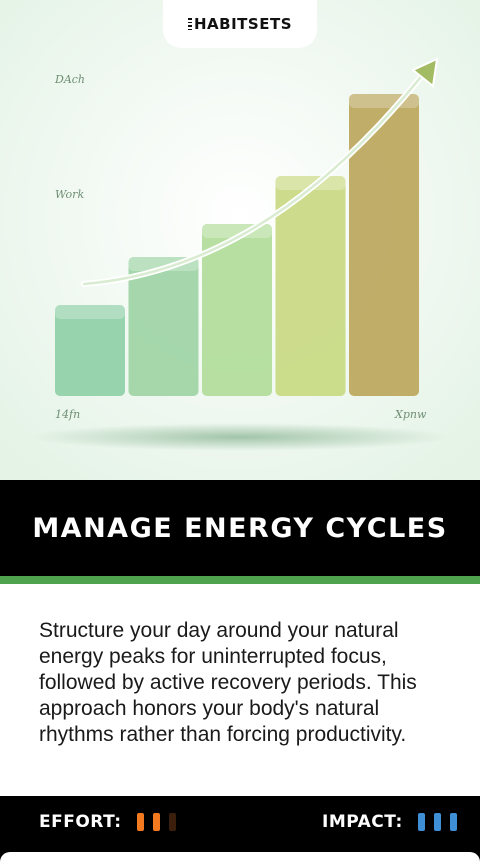 This screenshot has width=480, height=864. What do you see at coordinates (90, 312) in the screenshot?
I see `energy-bar-highlight` at bounding box center [90, 312].